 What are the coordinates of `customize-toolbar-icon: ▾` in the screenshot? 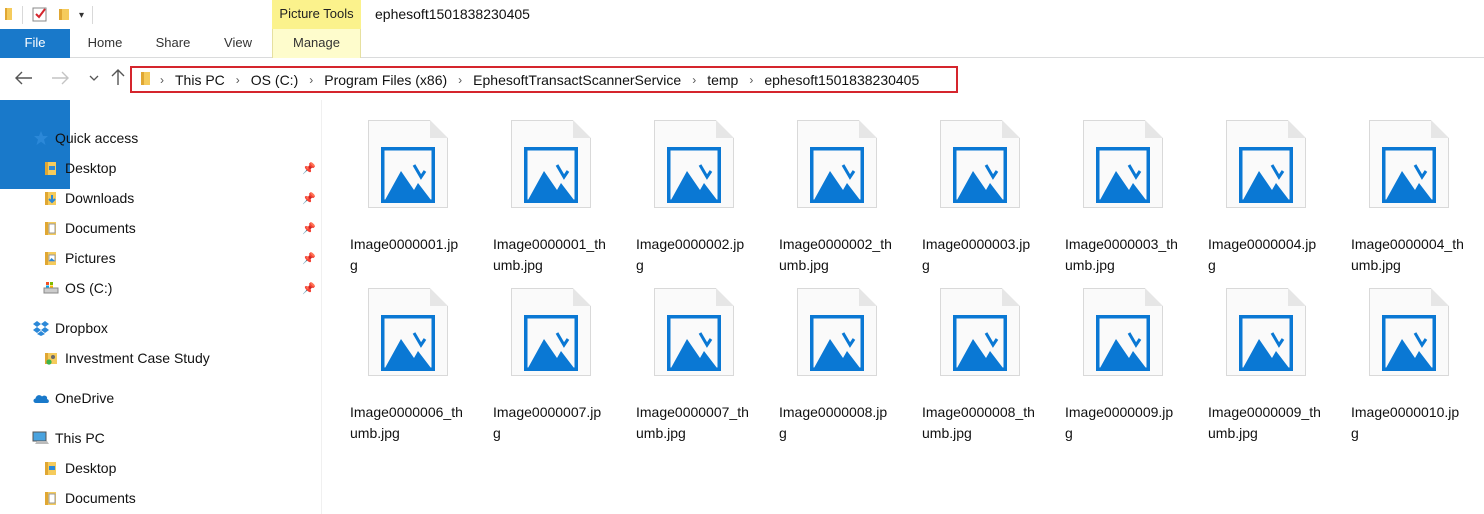 It's located at (81, 15).